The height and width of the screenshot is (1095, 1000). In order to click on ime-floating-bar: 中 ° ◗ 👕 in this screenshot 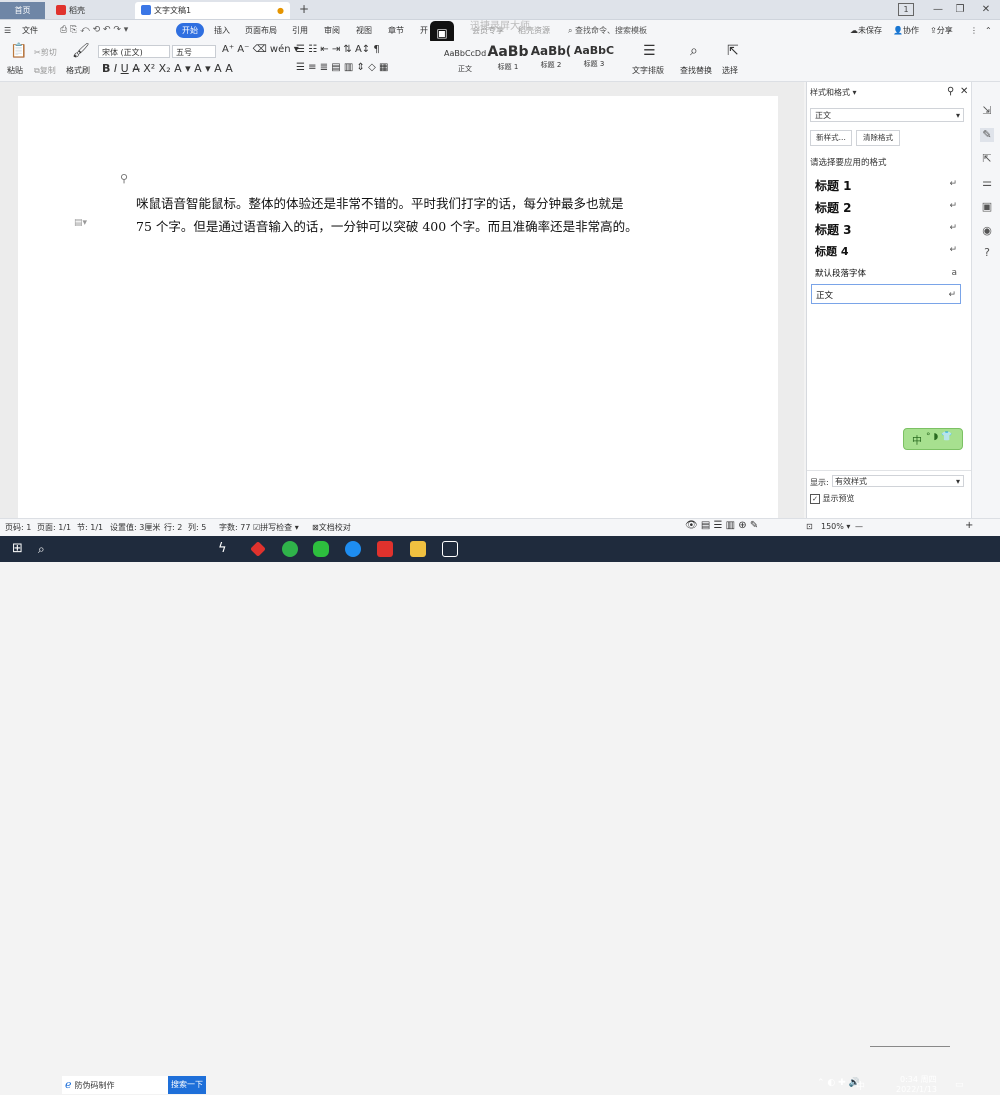, I will do `click(933, 439)`.